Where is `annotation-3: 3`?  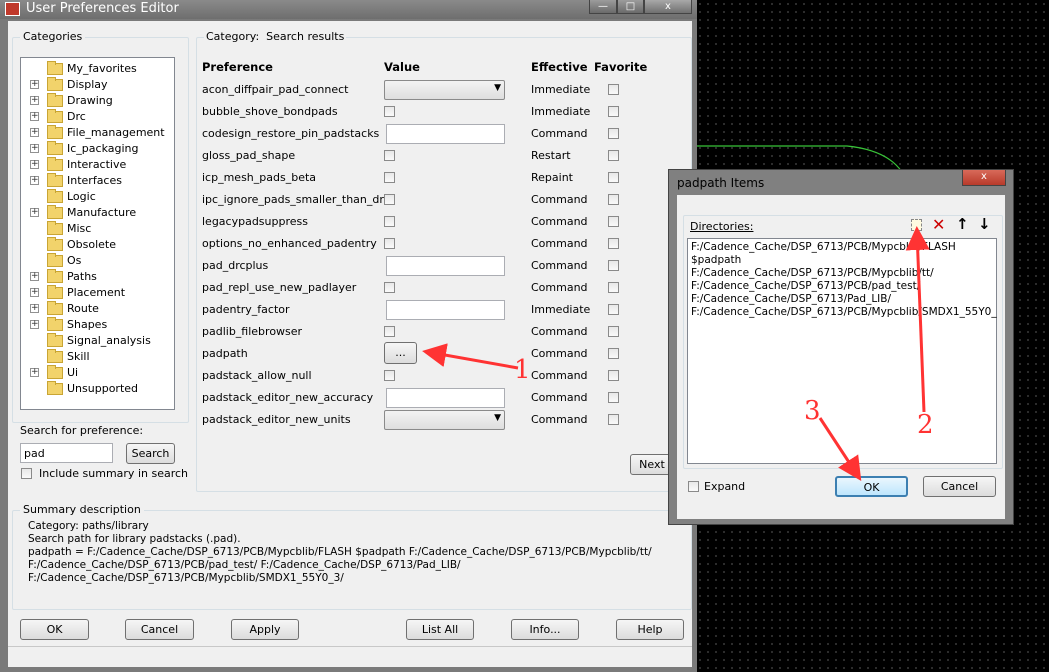
annotation-3: 3 is located at coordinates (812, 411).